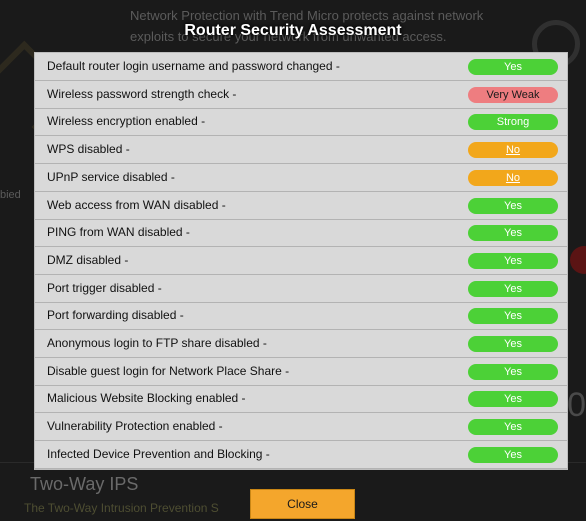 This screenshot has width=586, height=521. Describe the element at coordinates (142, 93) in the screenshot. I see `assessment-label: Wireless password strength check -` at that location.